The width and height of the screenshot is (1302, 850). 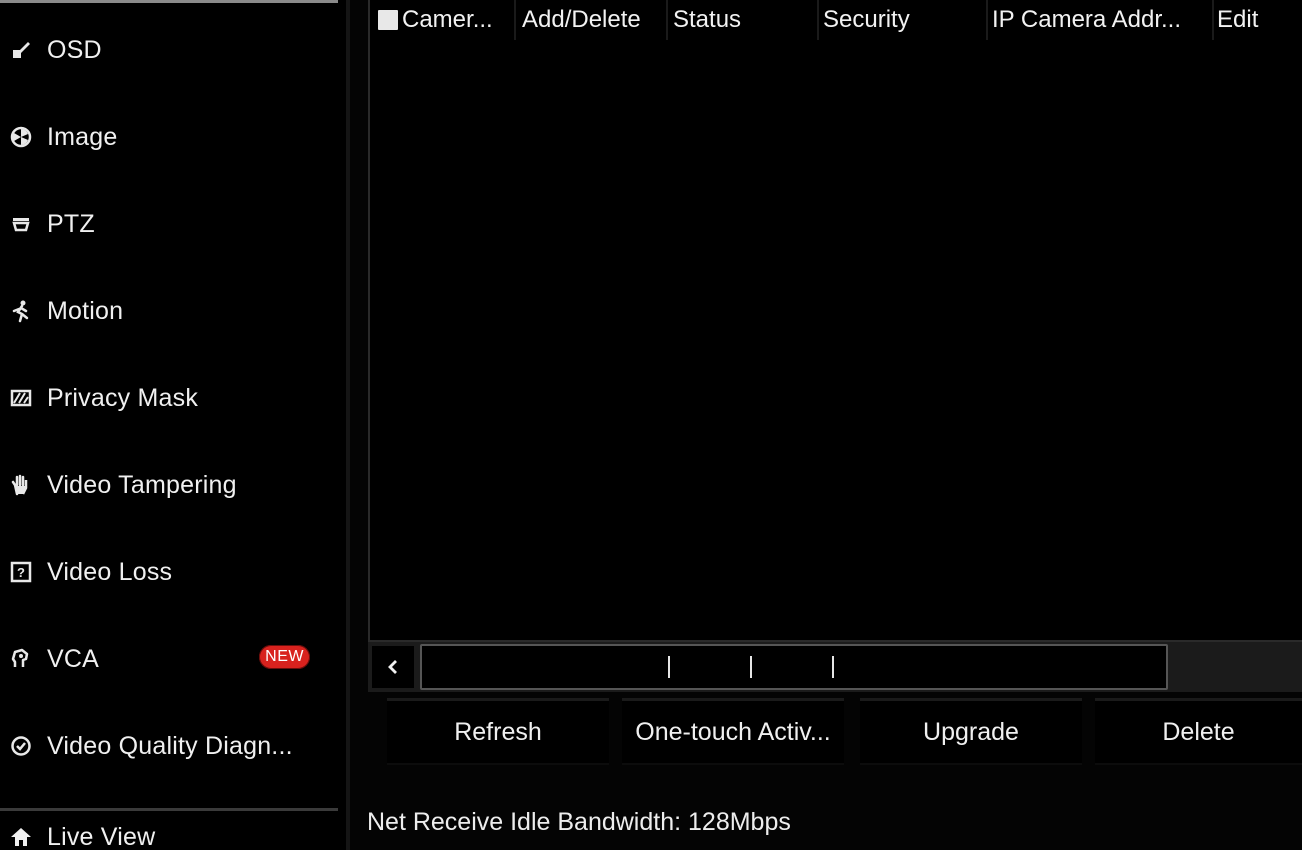 I want to click on column-header-security: Security, so click(x=905, y=20).